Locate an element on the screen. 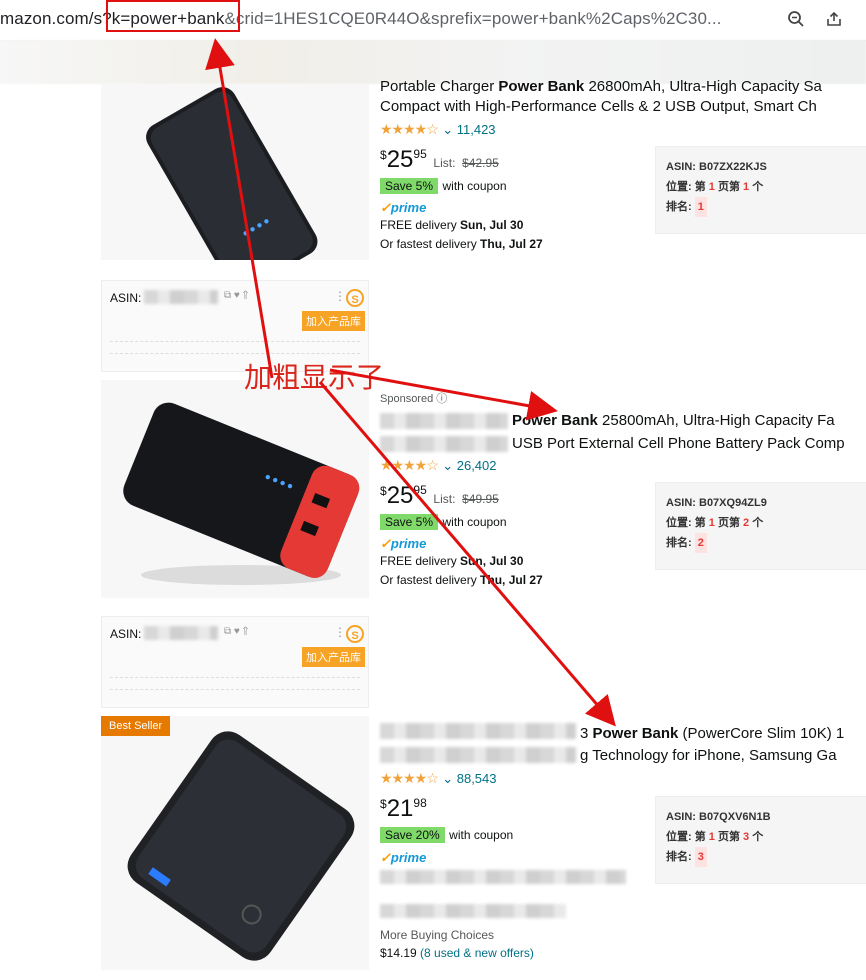 This screenshot has height=980, width=866. arrow-to-url is located at coordinates (239, 208).